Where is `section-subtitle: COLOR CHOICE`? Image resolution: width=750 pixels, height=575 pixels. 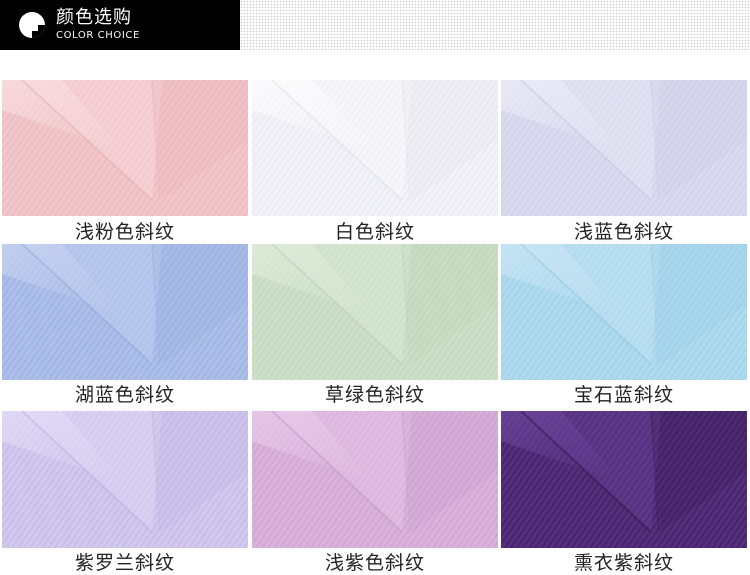
section-subtitle: COLOR CHOICE is located at coordinates (98, 35).